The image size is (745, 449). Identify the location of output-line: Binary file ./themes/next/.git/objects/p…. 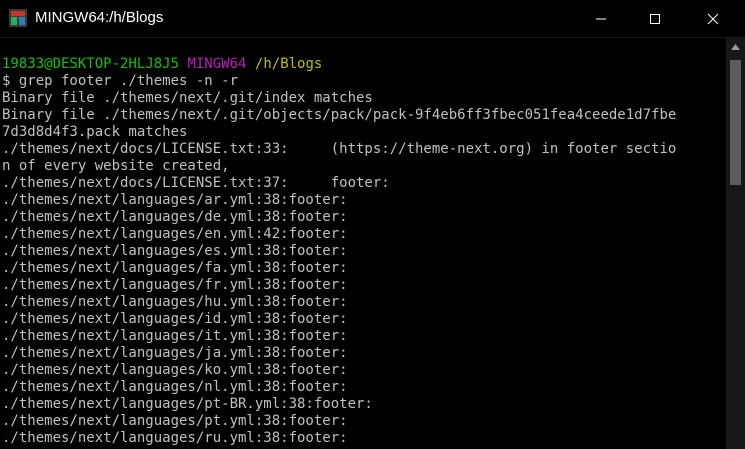
(339, 115).